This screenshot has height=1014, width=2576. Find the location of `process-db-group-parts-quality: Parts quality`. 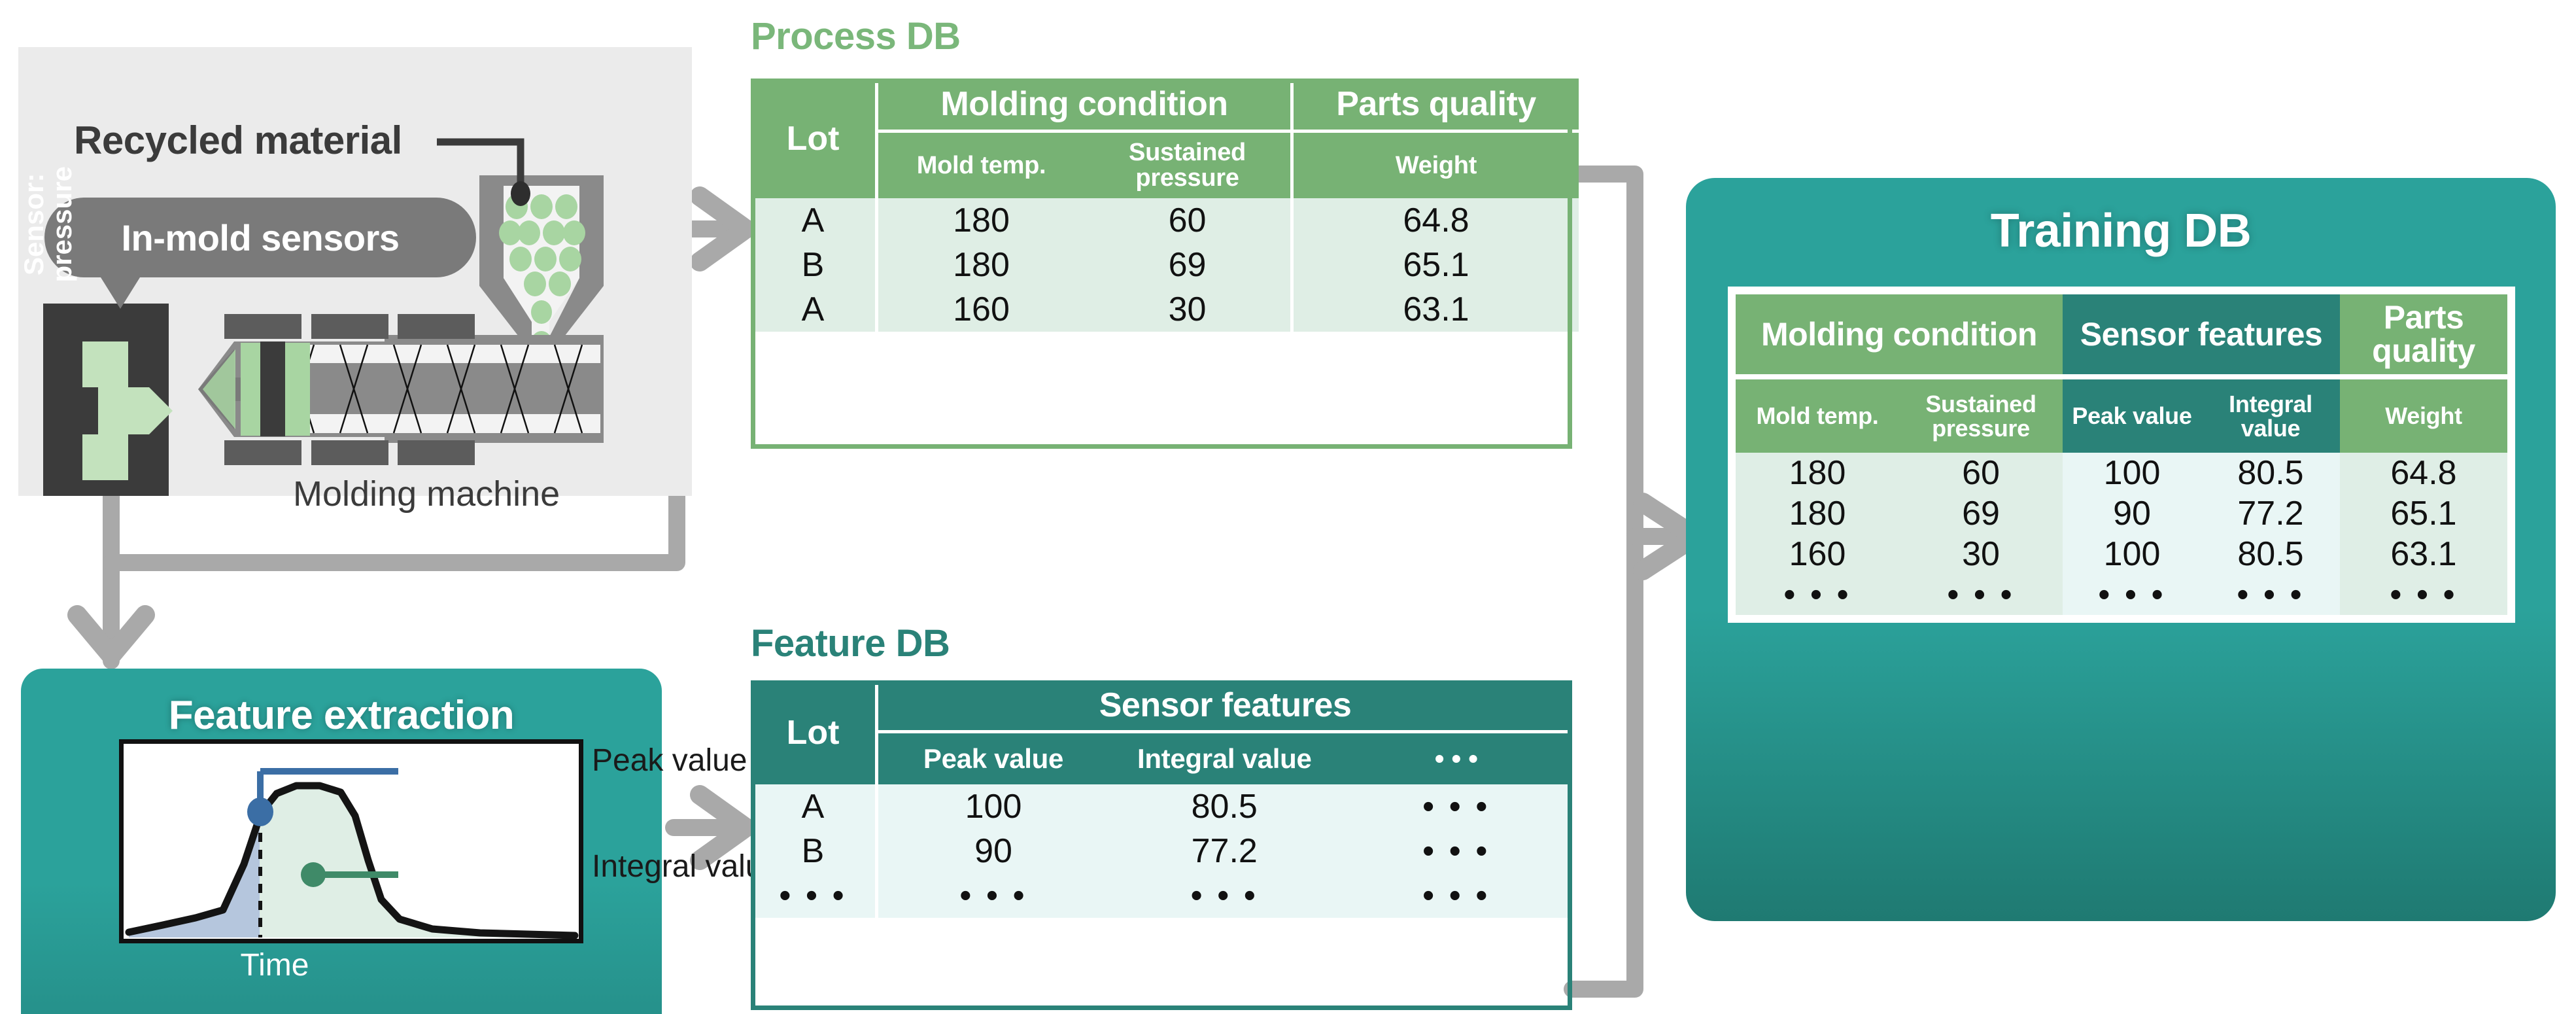

process-db-group-parts-quality: Parts quality is located at coordinates (1434, 105).